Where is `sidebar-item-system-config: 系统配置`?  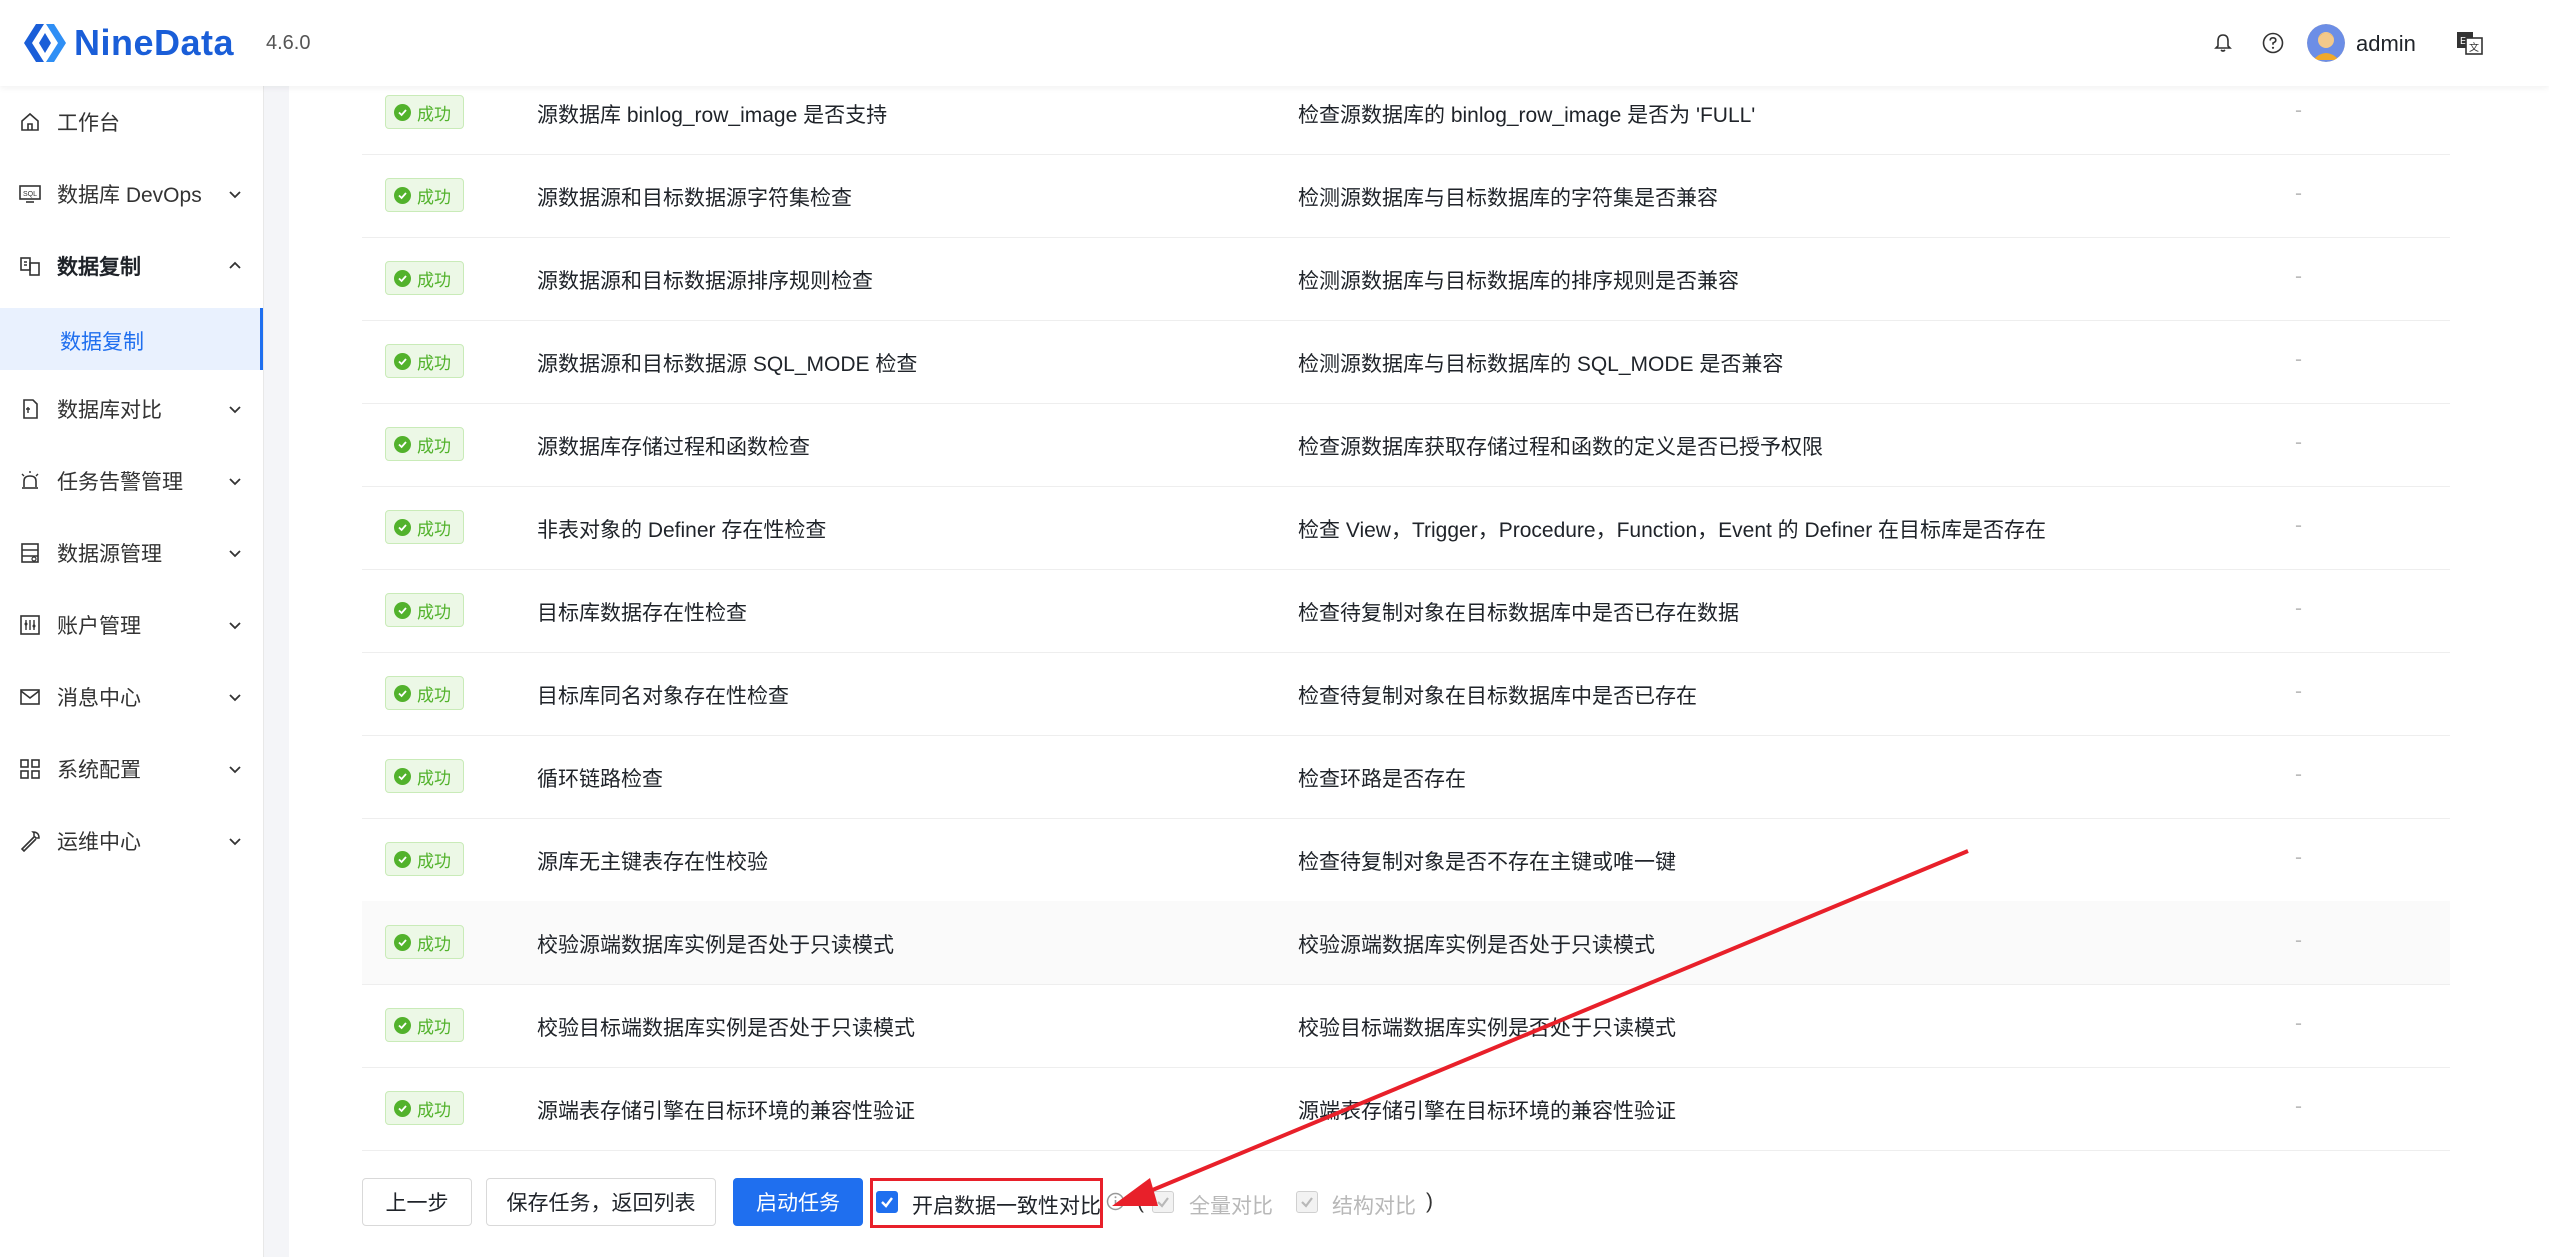
sidebar-item-system-config: 系统配置 is located at coordinates (131, 769).